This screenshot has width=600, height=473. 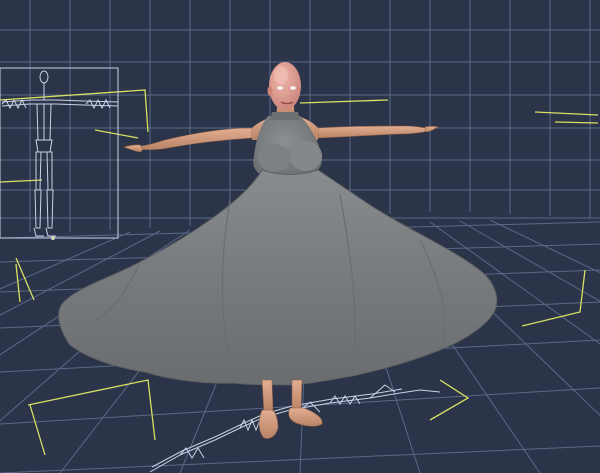 What do you see at coordinates (280, 88) in the screenshot?
I see `left-eye` at bounding box center [280, 88].